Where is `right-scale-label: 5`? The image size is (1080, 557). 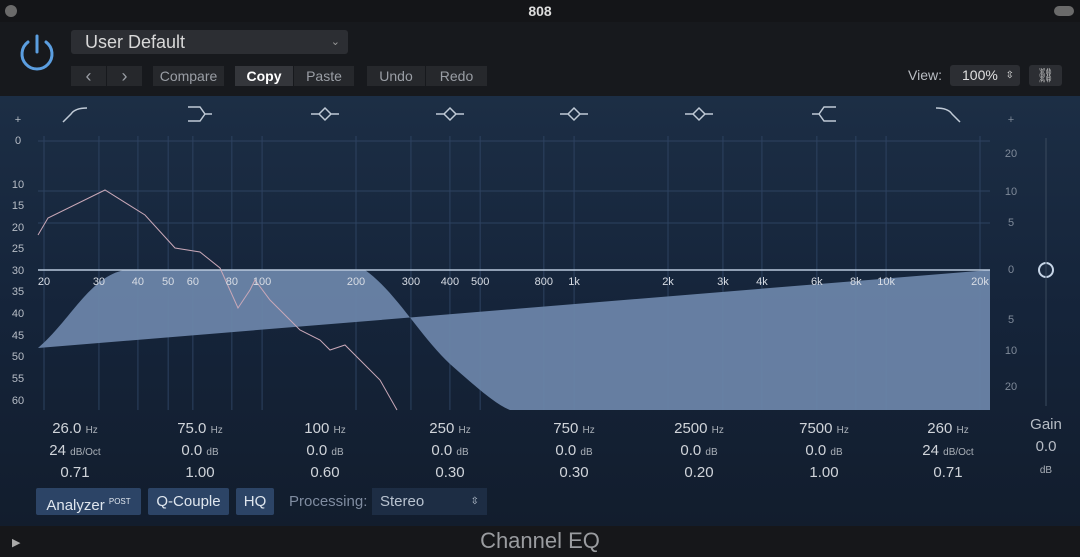 right-scale-label: 5 is located at coordinates (1011, 320).